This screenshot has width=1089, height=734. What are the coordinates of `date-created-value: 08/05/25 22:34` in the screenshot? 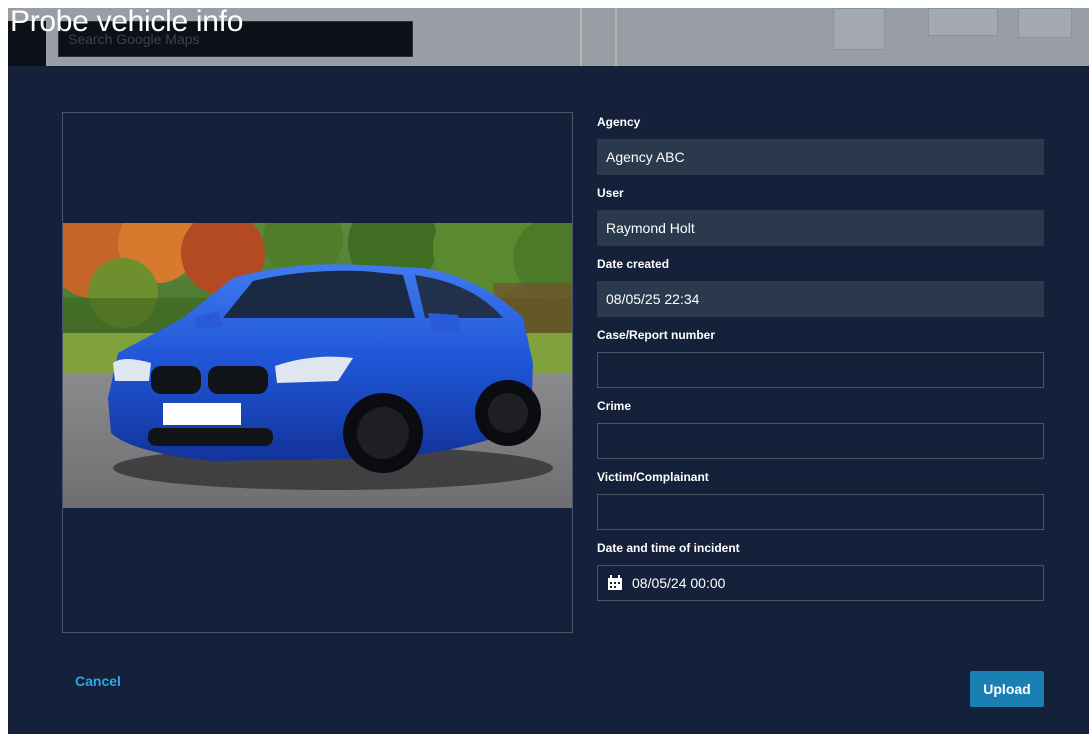 It's located at (653, 299).